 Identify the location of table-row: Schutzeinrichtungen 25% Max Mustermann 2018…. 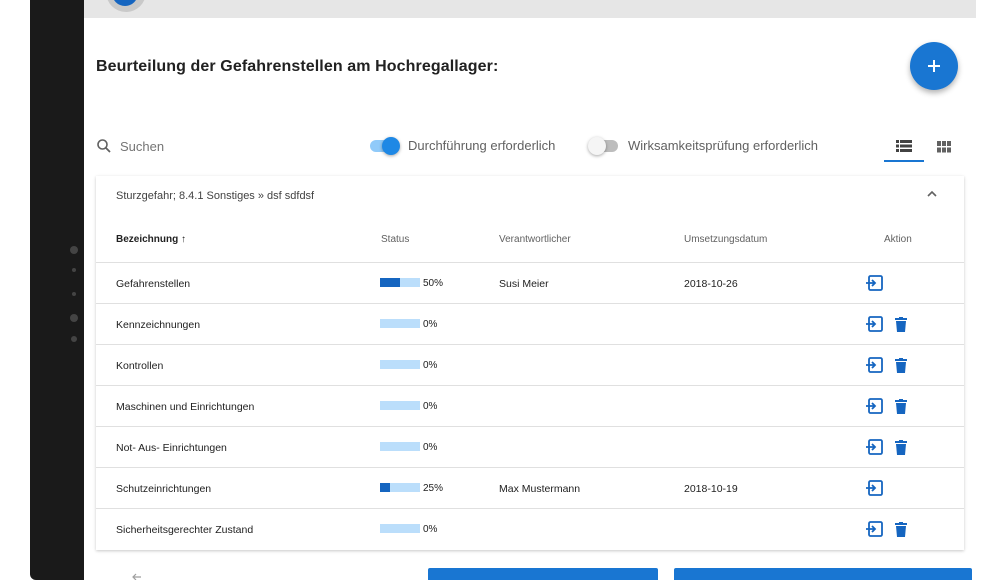
(530, 487).